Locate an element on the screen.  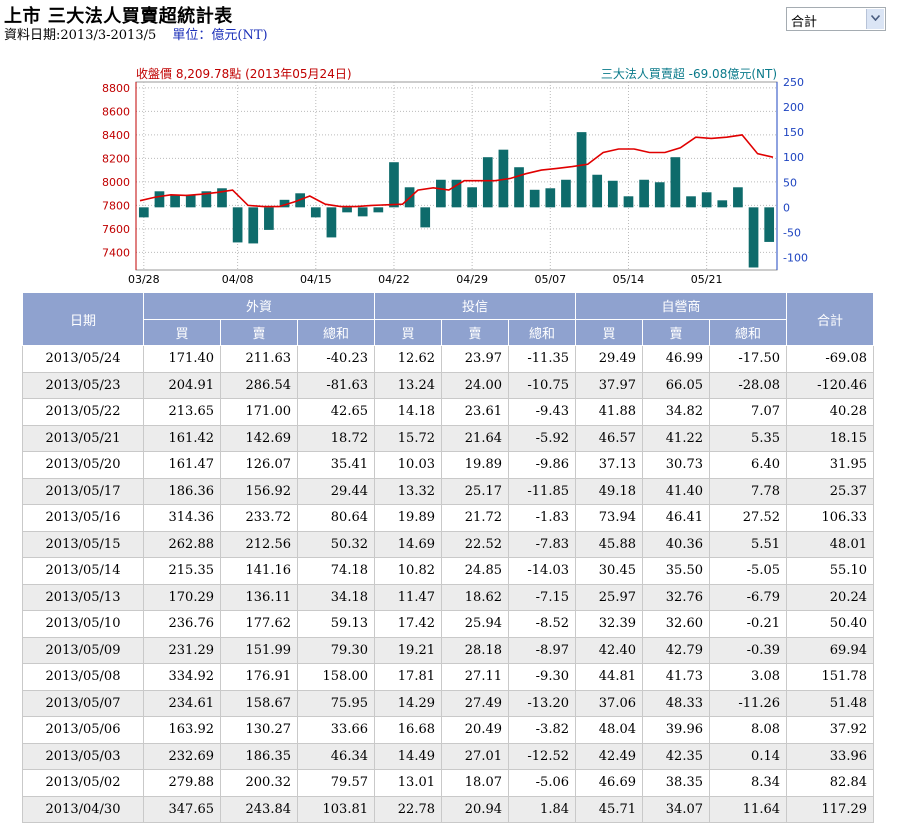
right-tick-label: -50 is located at coordinates (792, 232).